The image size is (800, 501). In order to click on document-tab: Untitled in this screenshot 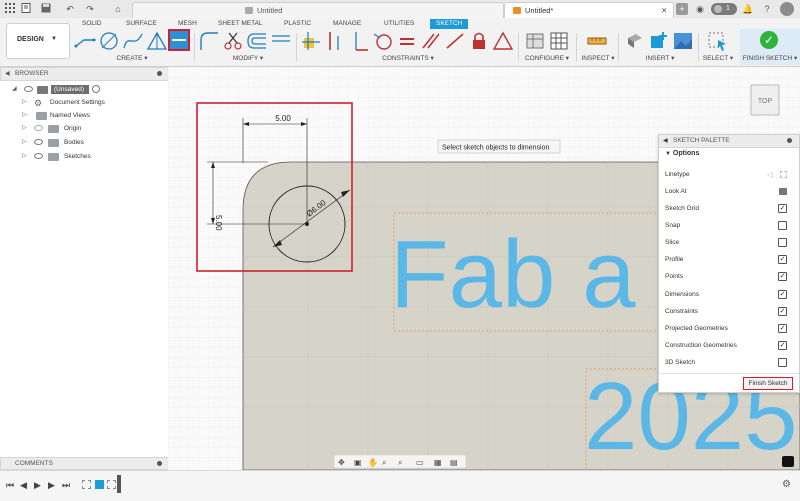, I will do `click(318, 10)`.